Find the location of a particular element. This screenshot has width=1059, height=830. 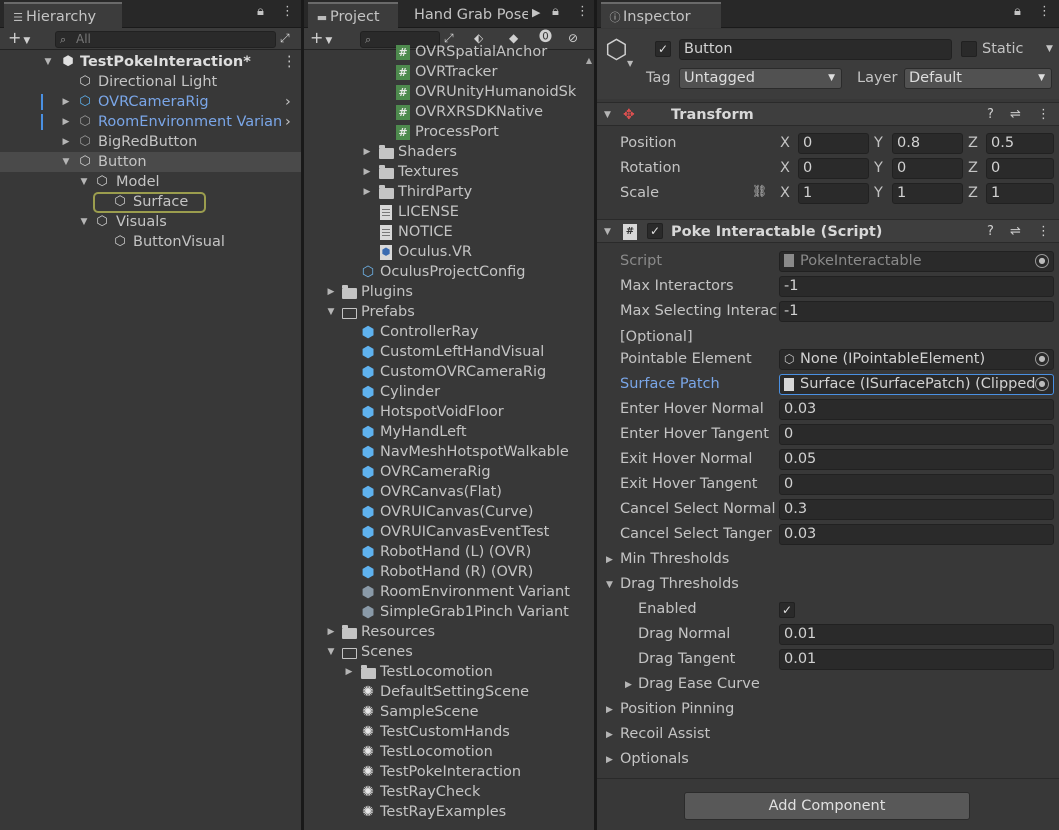

hierarchy-item: ▼ ⬡ Visuals is located at coordinates (150, 222).